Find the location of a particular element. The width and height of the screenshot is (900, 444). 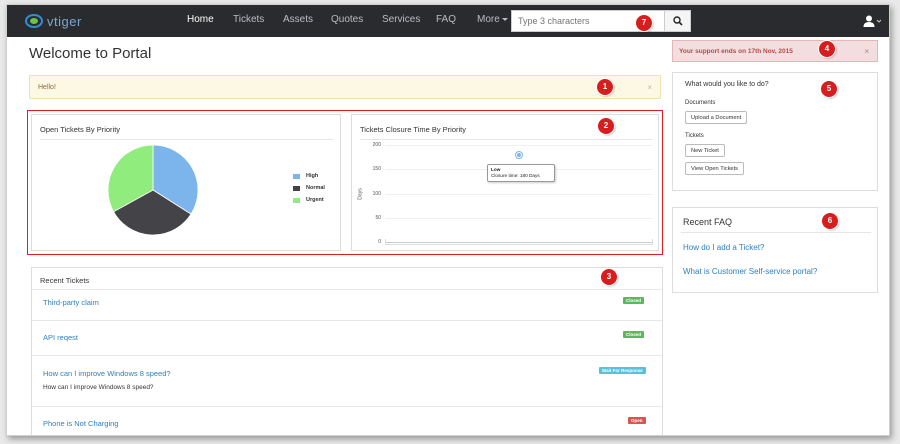

quick-actions-title: What would you like to do? is located at coordinates (727, 84).